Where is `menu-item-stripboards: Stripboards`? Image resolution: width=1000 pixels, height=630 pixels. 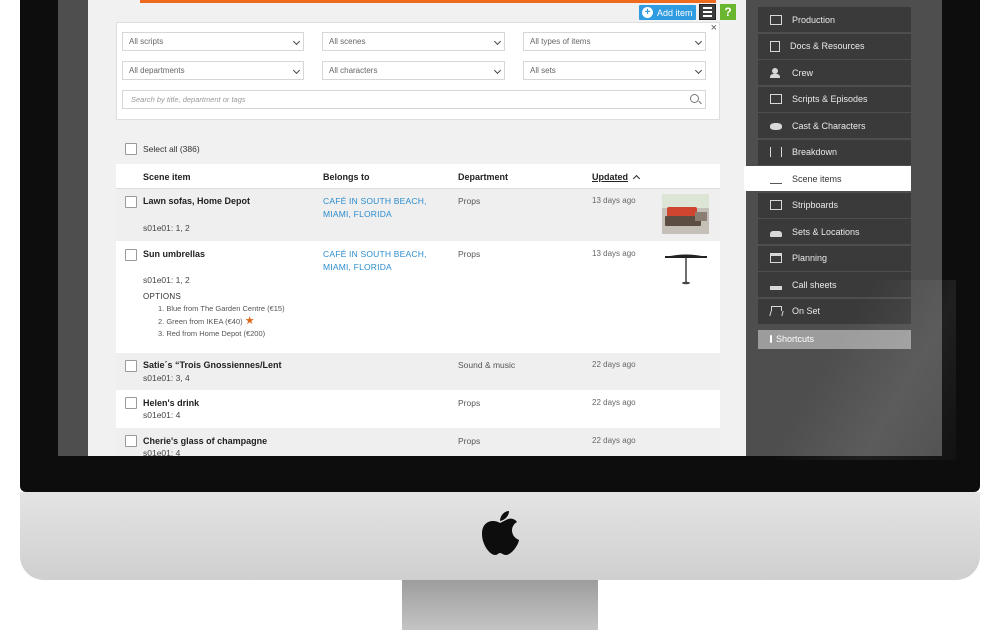 menu-item-stripboards: Stripboards is located at coordinates (834, 205).